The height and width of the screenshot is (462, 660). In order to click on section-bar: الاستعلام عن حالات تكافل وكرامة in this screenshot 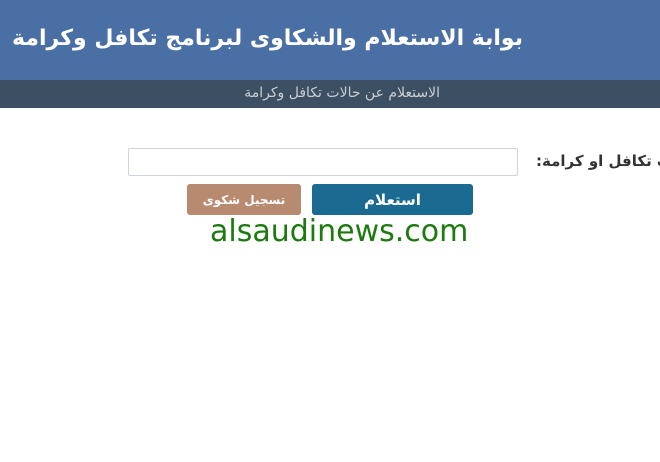, I will do `click(330, 94)`.